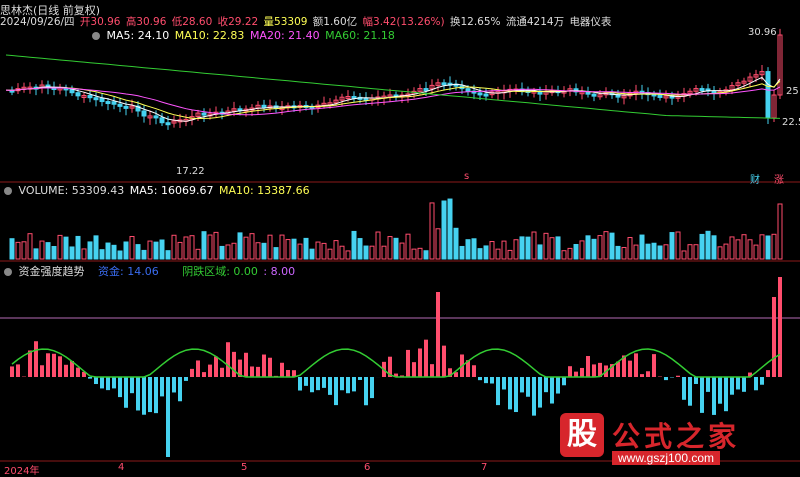 Image resolution: width=800 pixels, height=477 pixels. Describe the element at coordinates (779, 178) in the screenshot. I see `limit-up-tag: 涨` at that location.